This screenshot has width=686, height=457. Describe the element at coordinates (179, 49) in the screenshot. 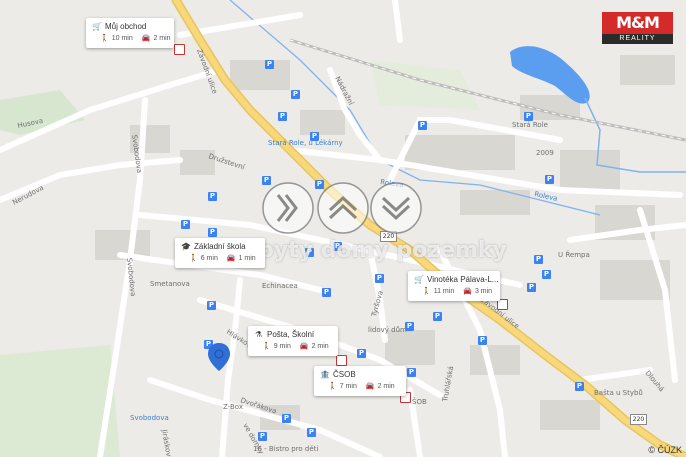

I see `poi-marker-shop` at that location.